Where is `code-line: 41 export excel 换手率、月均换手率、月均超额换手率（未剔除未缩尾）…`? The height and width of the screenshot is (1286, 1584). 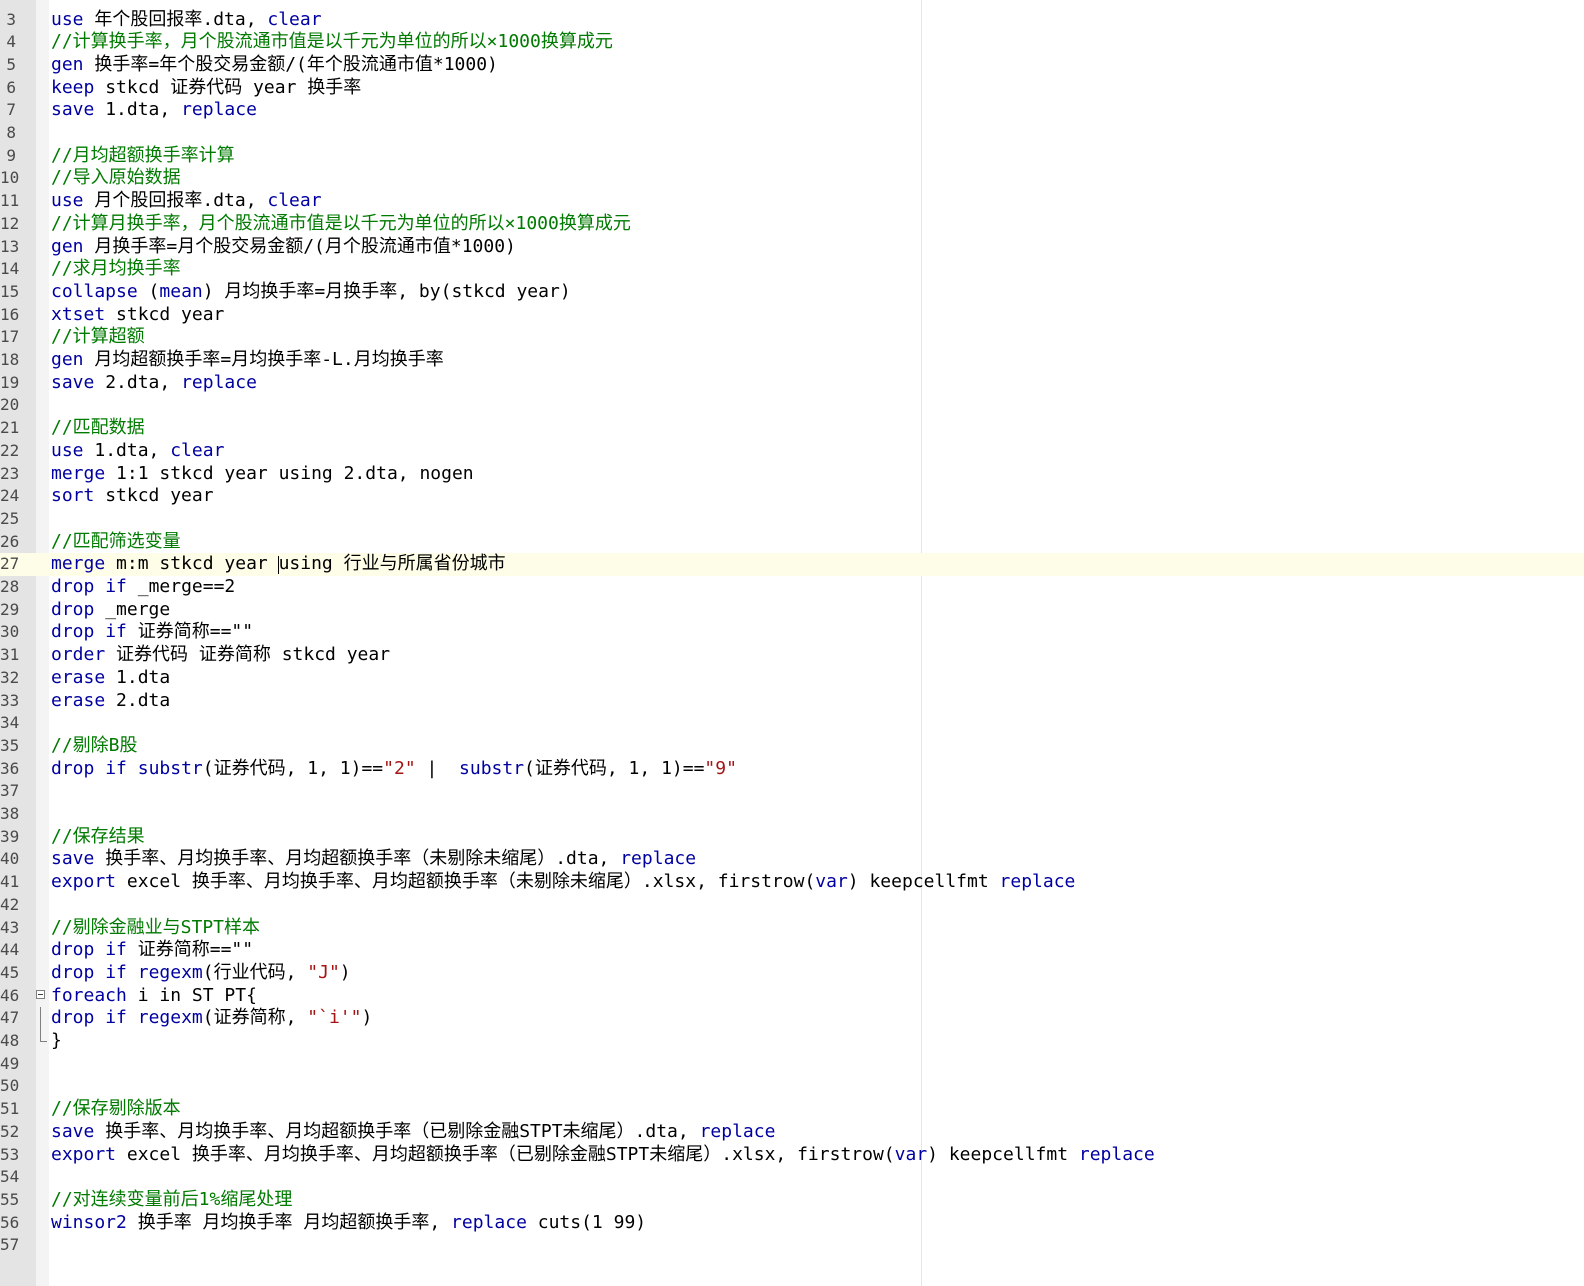 code-line: 41 export excel 换手率、月均换手率、月均超额换手率（未剔除未缩尾）… is located at coordinates (792, 882).